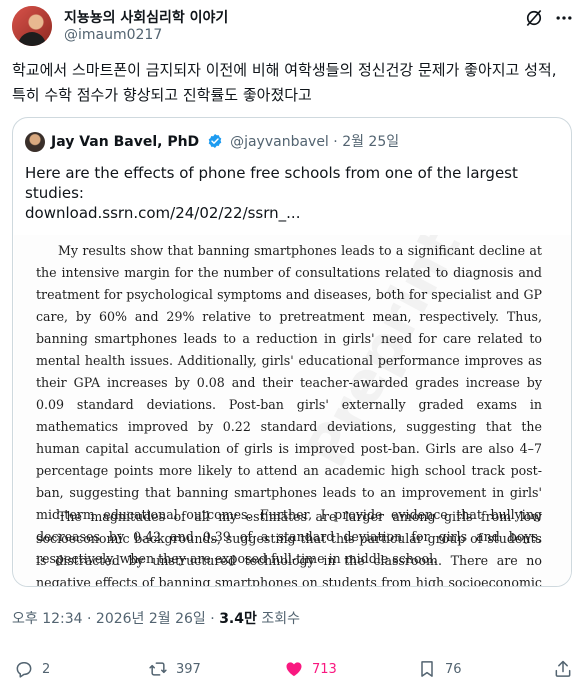 Image resolution: width=586 pixels, height=686 pixels. Describe the element at coordinates (151, 619) in the screenshot. I see `tweet-date: 2026년 2월 26일` at that location.